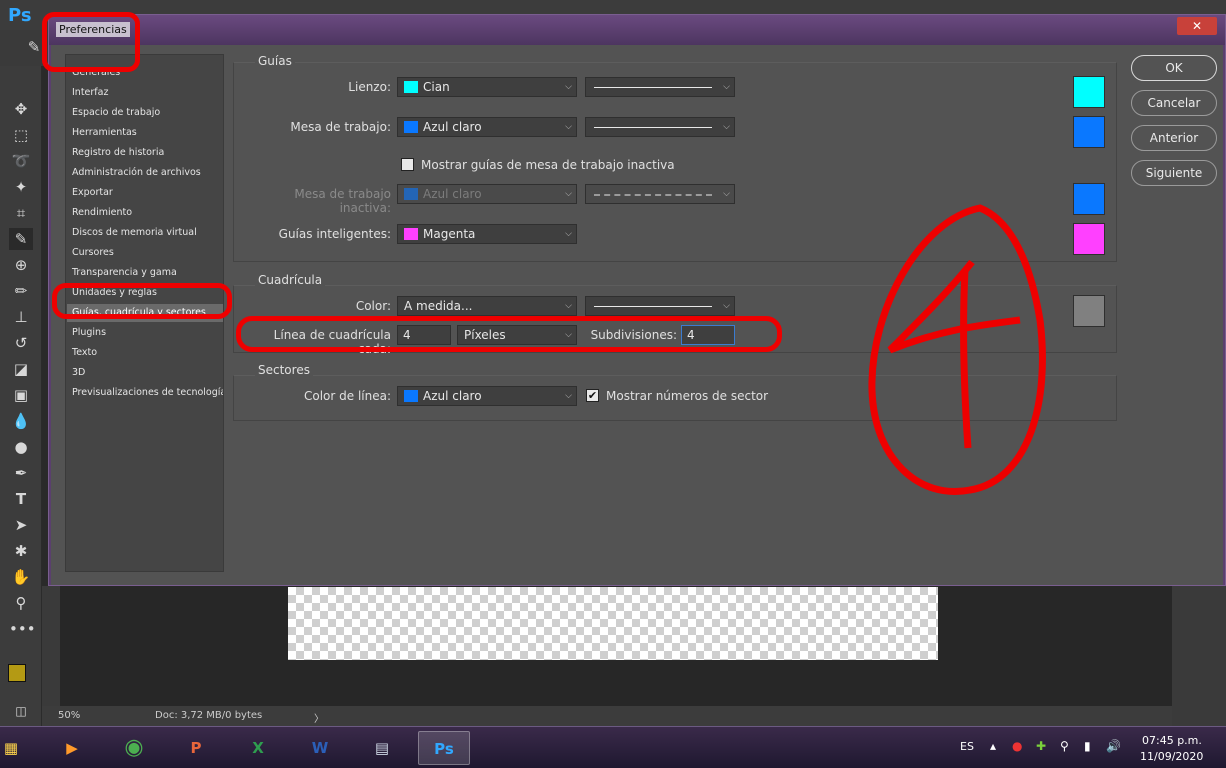 This screenshot has height=768, width=1226. What do you see at coordinates (1017, 746) in the screenshot?
I see `antivirus-icon: ●` at bounding box center [1017, 746].